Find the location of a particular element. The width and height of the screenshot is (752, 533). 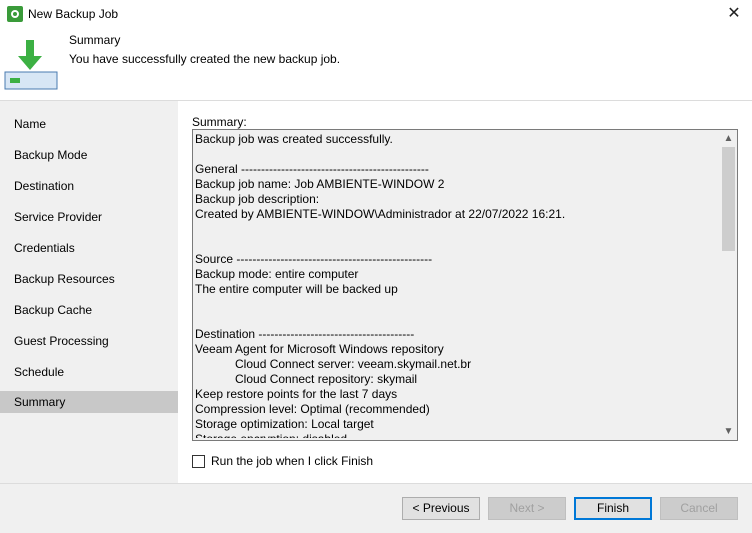

download-arrow-icon is located at coordinates (31, 65).